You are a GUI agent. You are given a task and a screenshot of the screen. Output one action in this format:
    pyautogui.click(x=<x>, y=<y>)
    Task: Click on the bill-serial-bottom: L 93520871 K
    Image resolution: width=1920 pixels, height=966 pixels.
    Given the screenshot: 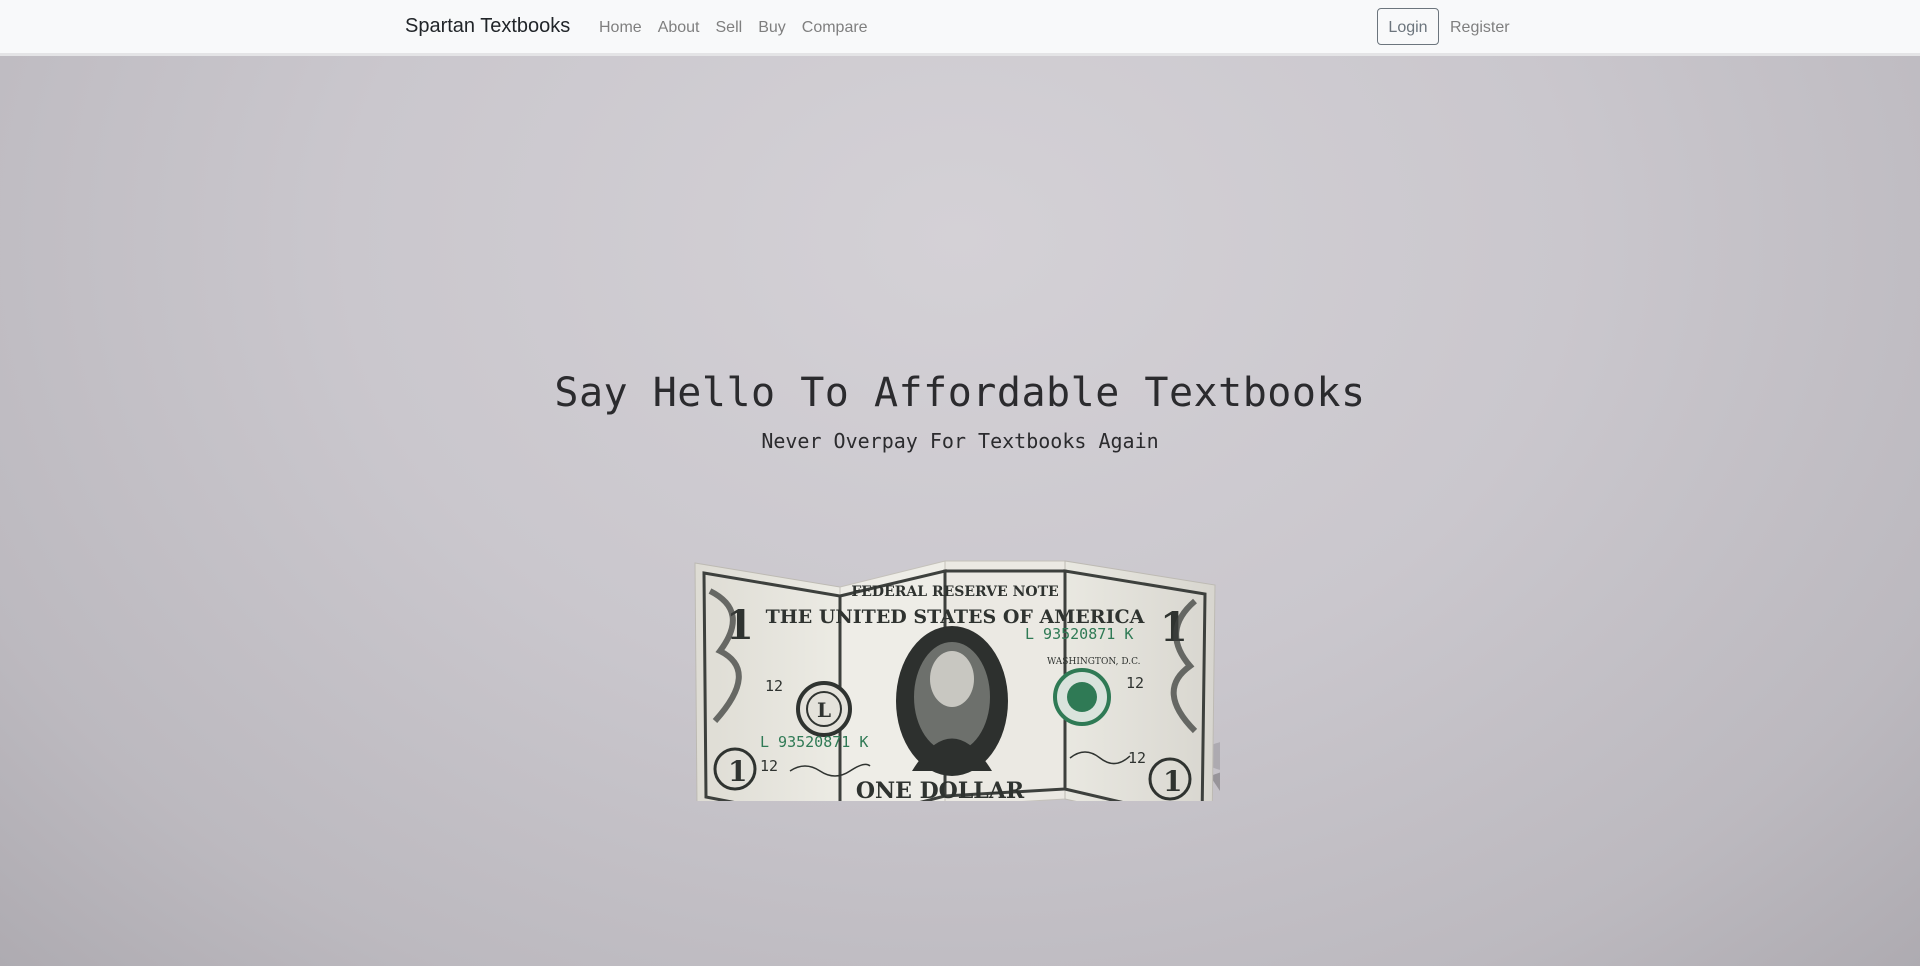 What is the action you would take?
    pyautogui.click(x=814, y=742)
    